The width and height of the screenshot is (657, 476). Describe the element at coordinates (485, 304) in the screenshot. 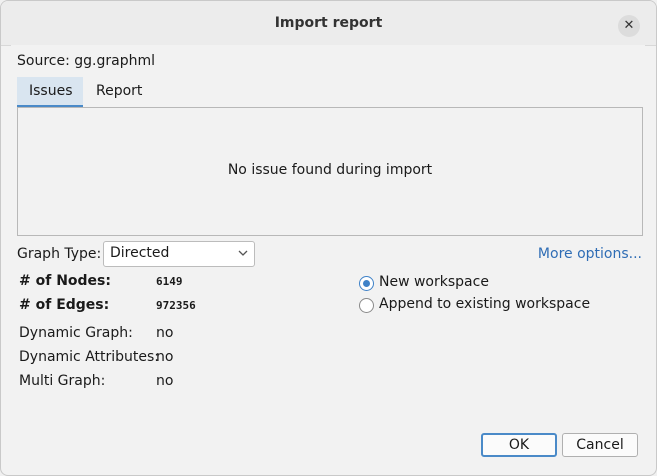

I see `append-workspace-label: Append to existing workspace` at that location.